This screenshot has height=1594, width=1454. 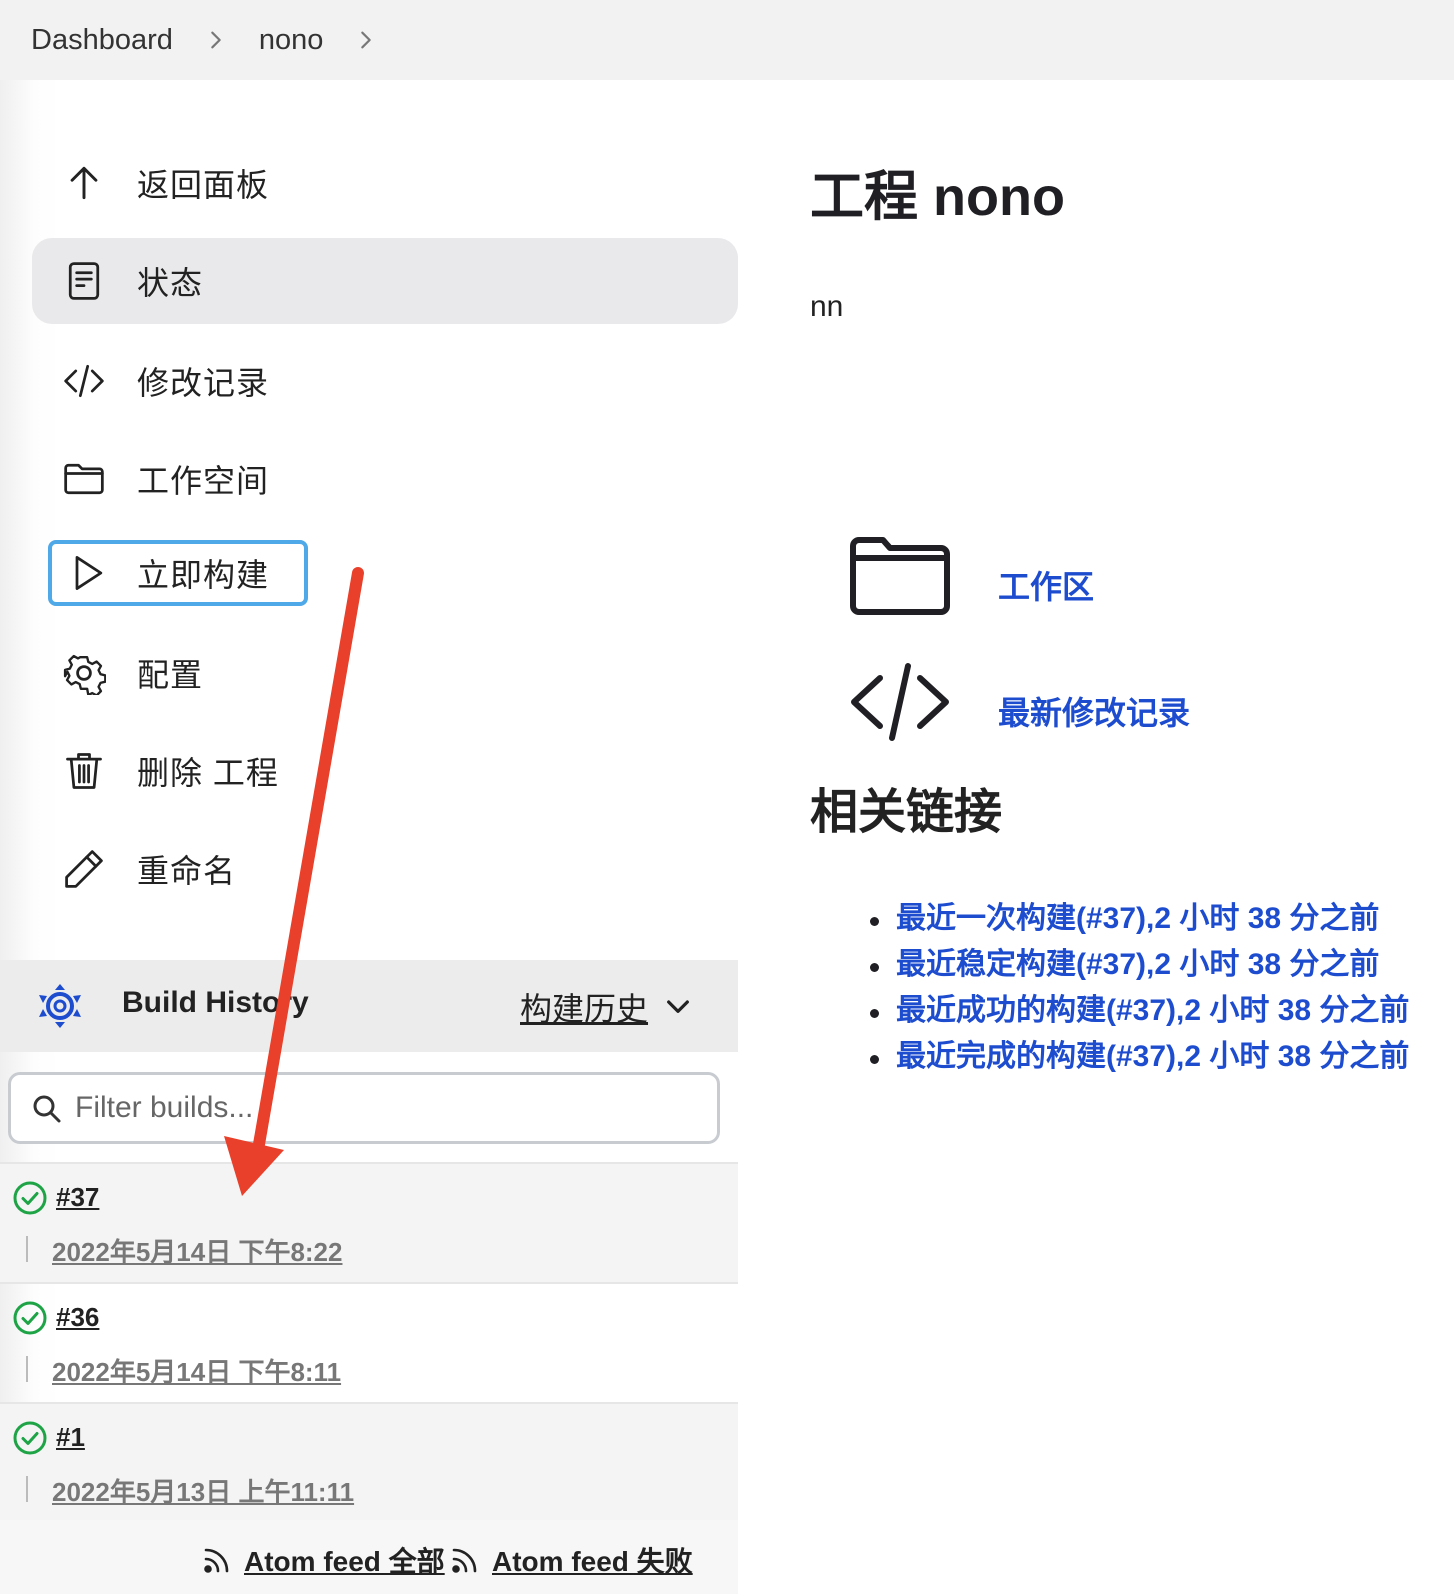 What do you see at coordinates (385, 281) in the screenshot?
I see `task-status: 状态` at bounding box center [385, 281].